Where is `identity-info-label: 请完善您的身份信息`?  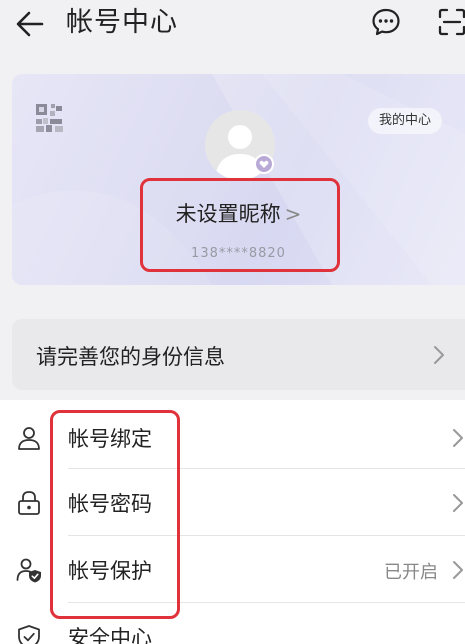
identity-info-label: 请完善您的身份信息 is located at coordinates (130, 357).